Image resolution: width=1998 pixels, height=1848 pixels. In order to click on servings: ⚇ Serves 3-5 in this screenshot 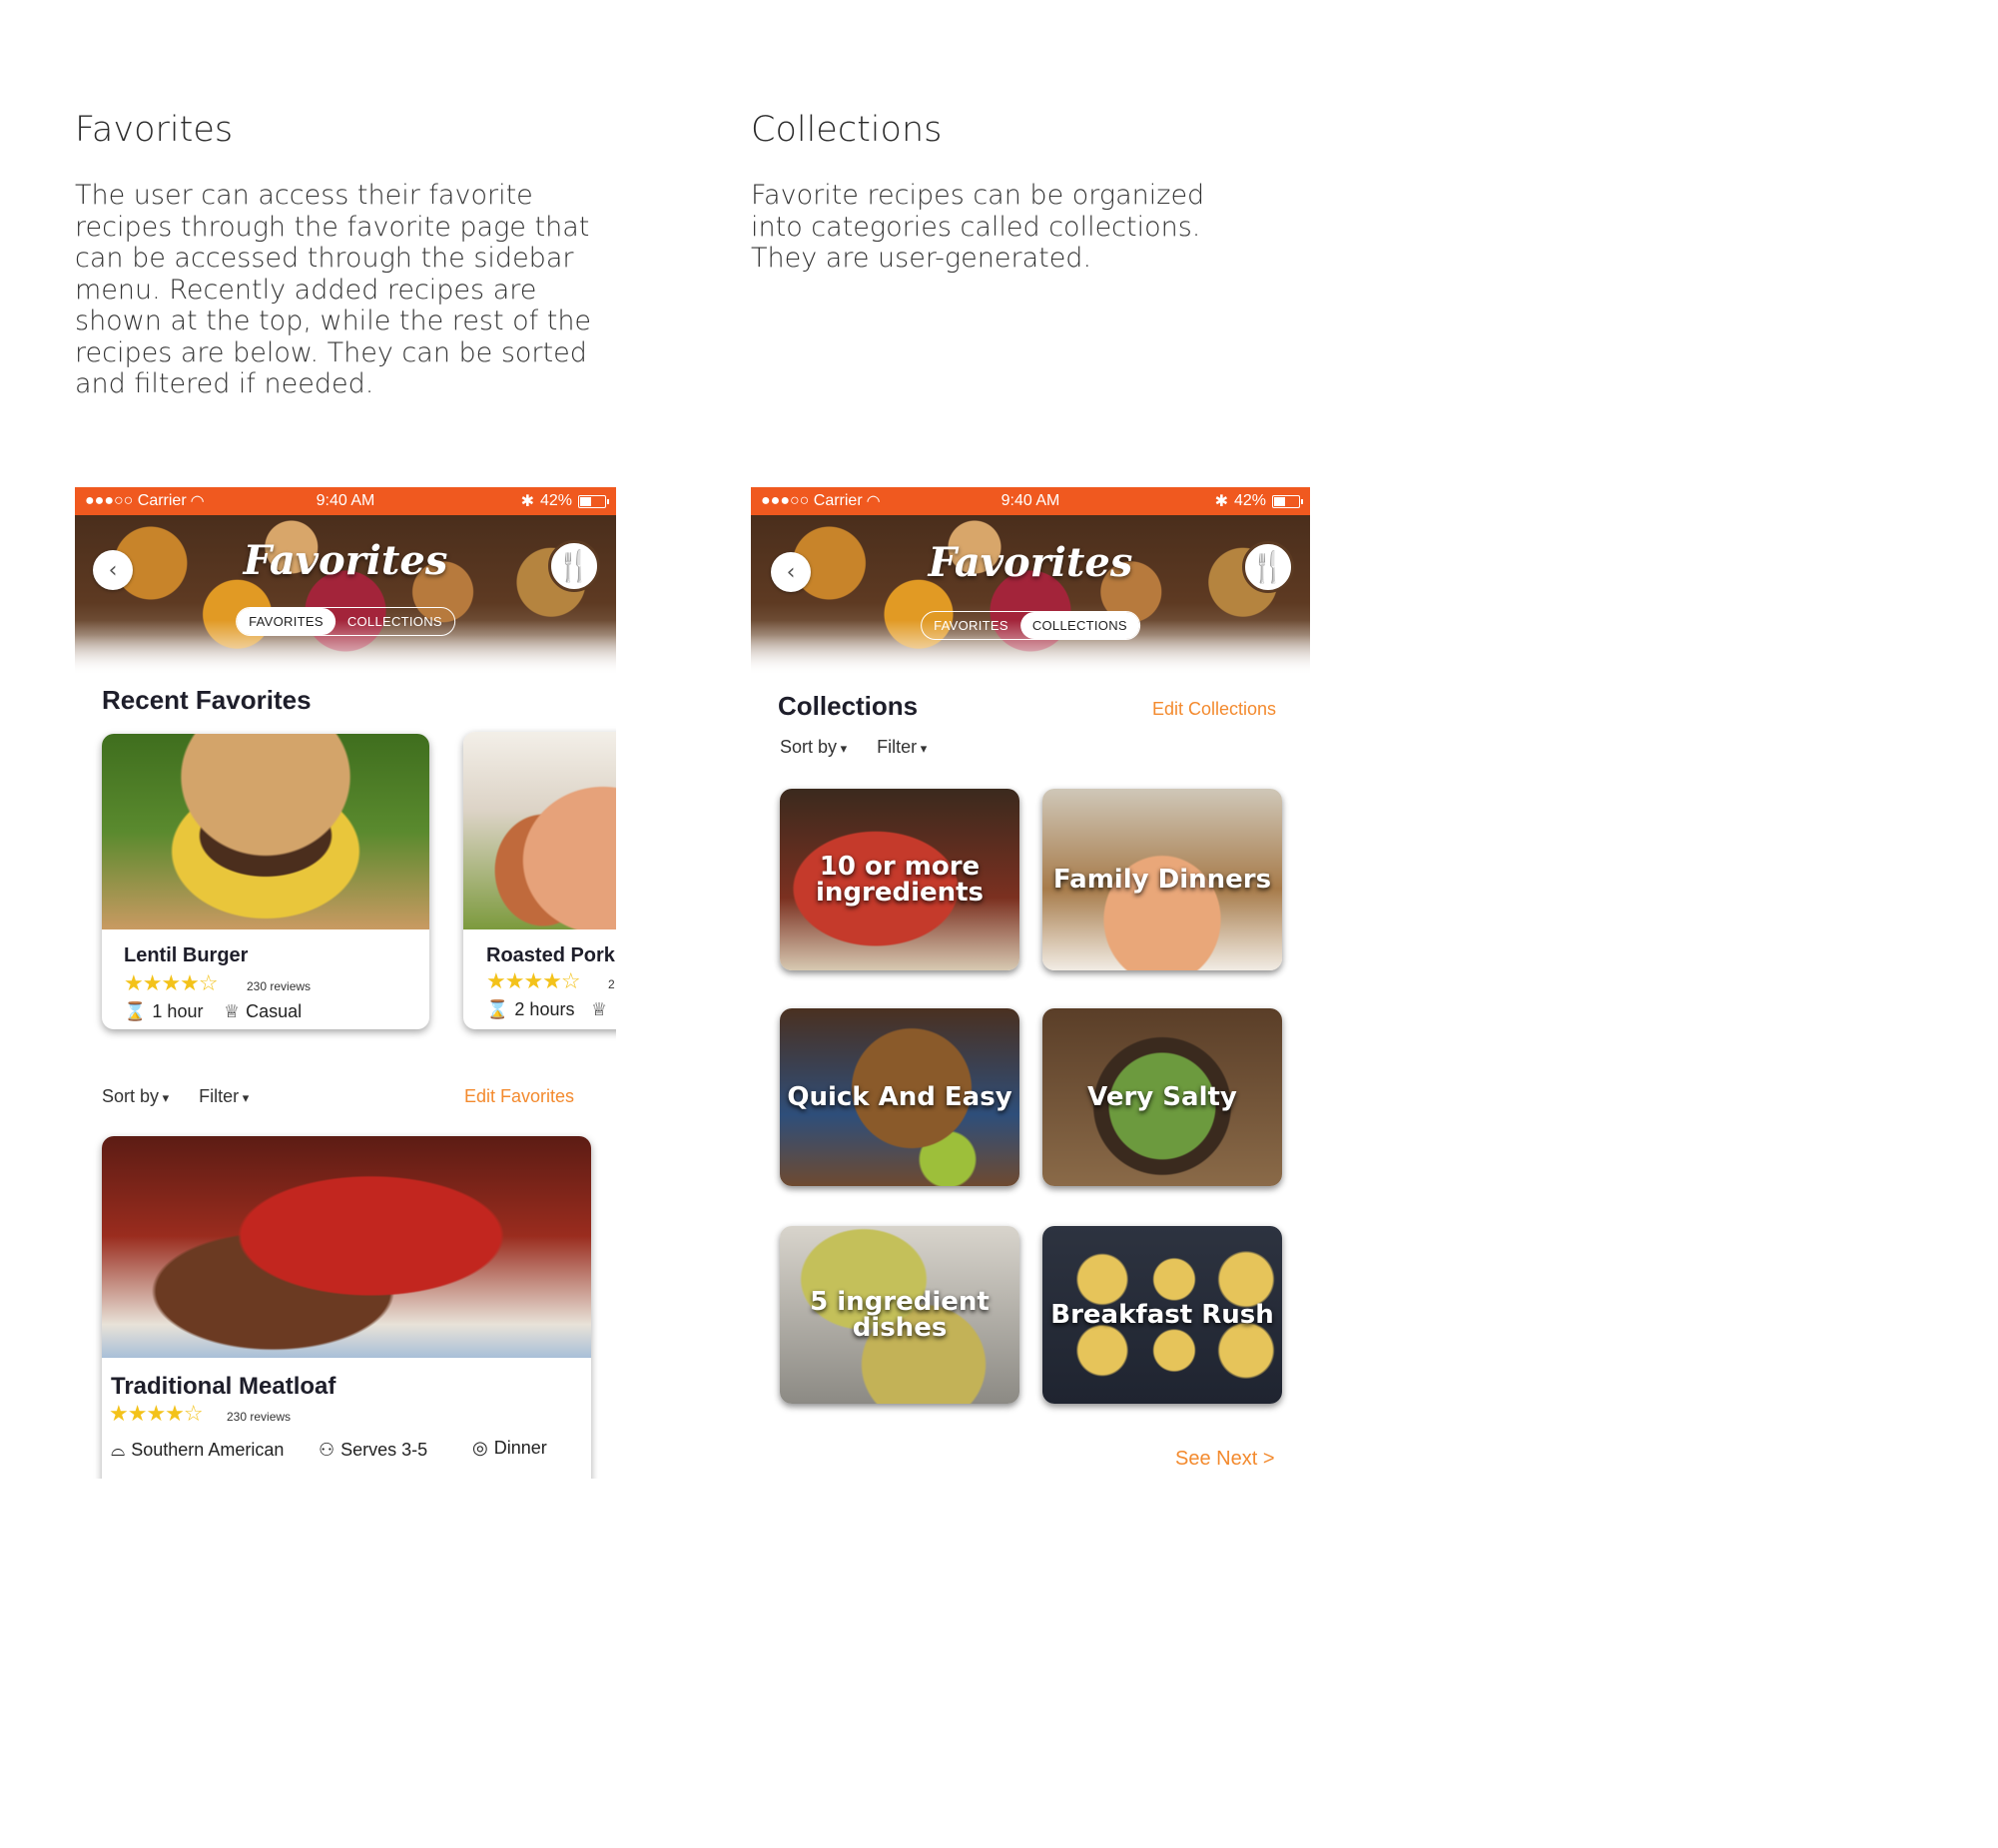, I will do `click(373, 1450)`.